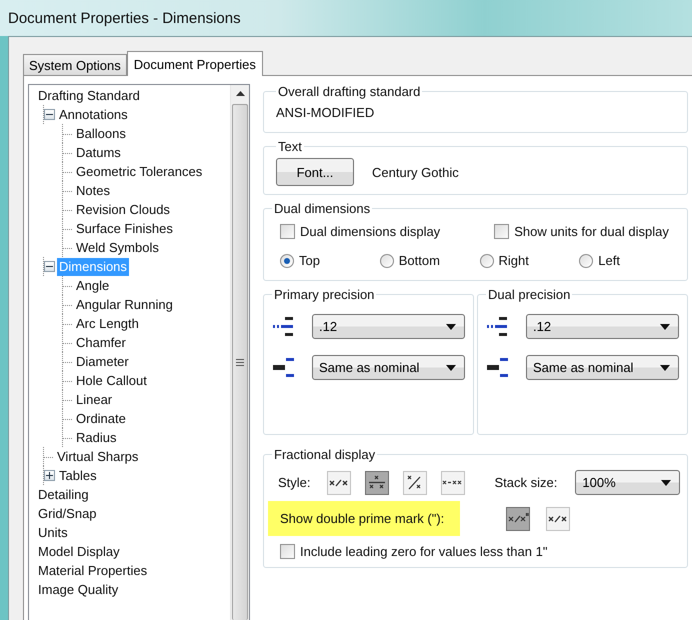 The image size is (692, 620). I want to click on scrollbar, so click(239, 352).